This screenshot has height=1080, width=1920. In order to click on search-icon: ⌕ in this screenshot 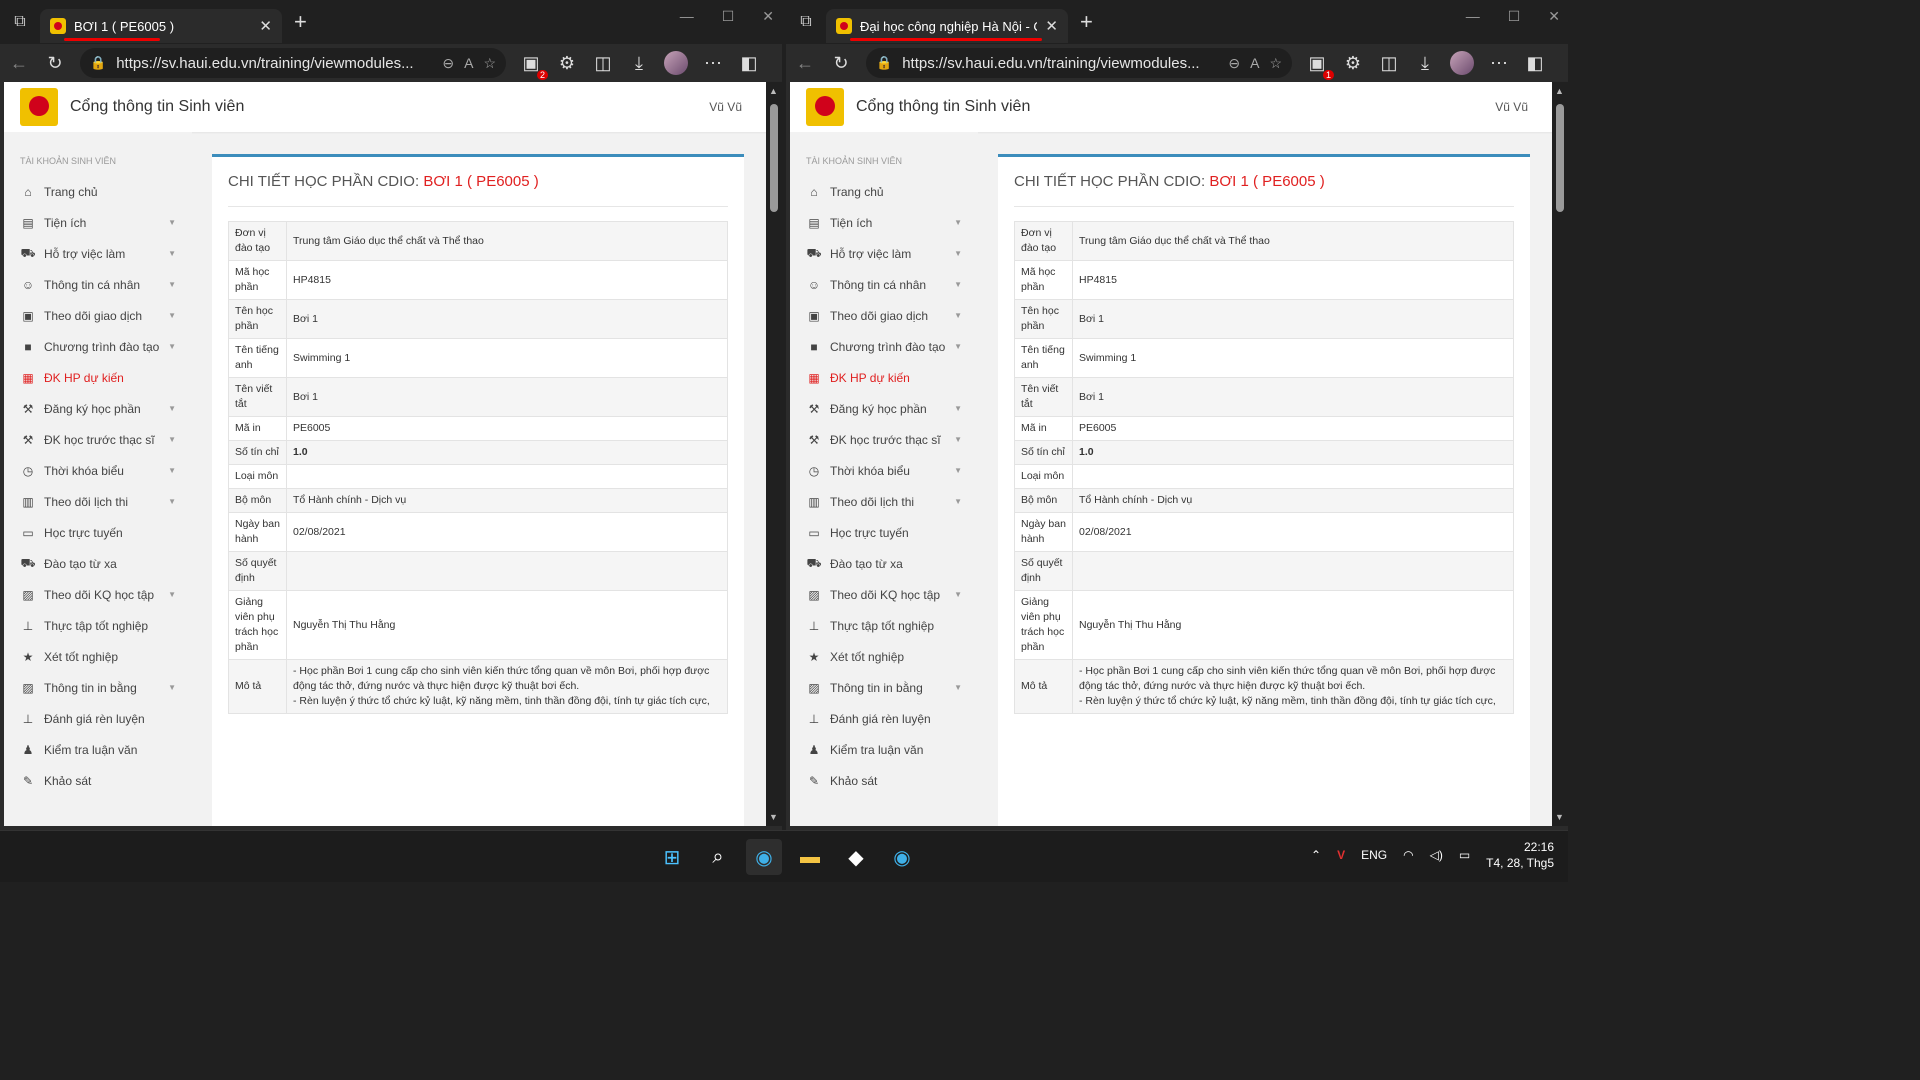, I will do `click(718, 857)`.